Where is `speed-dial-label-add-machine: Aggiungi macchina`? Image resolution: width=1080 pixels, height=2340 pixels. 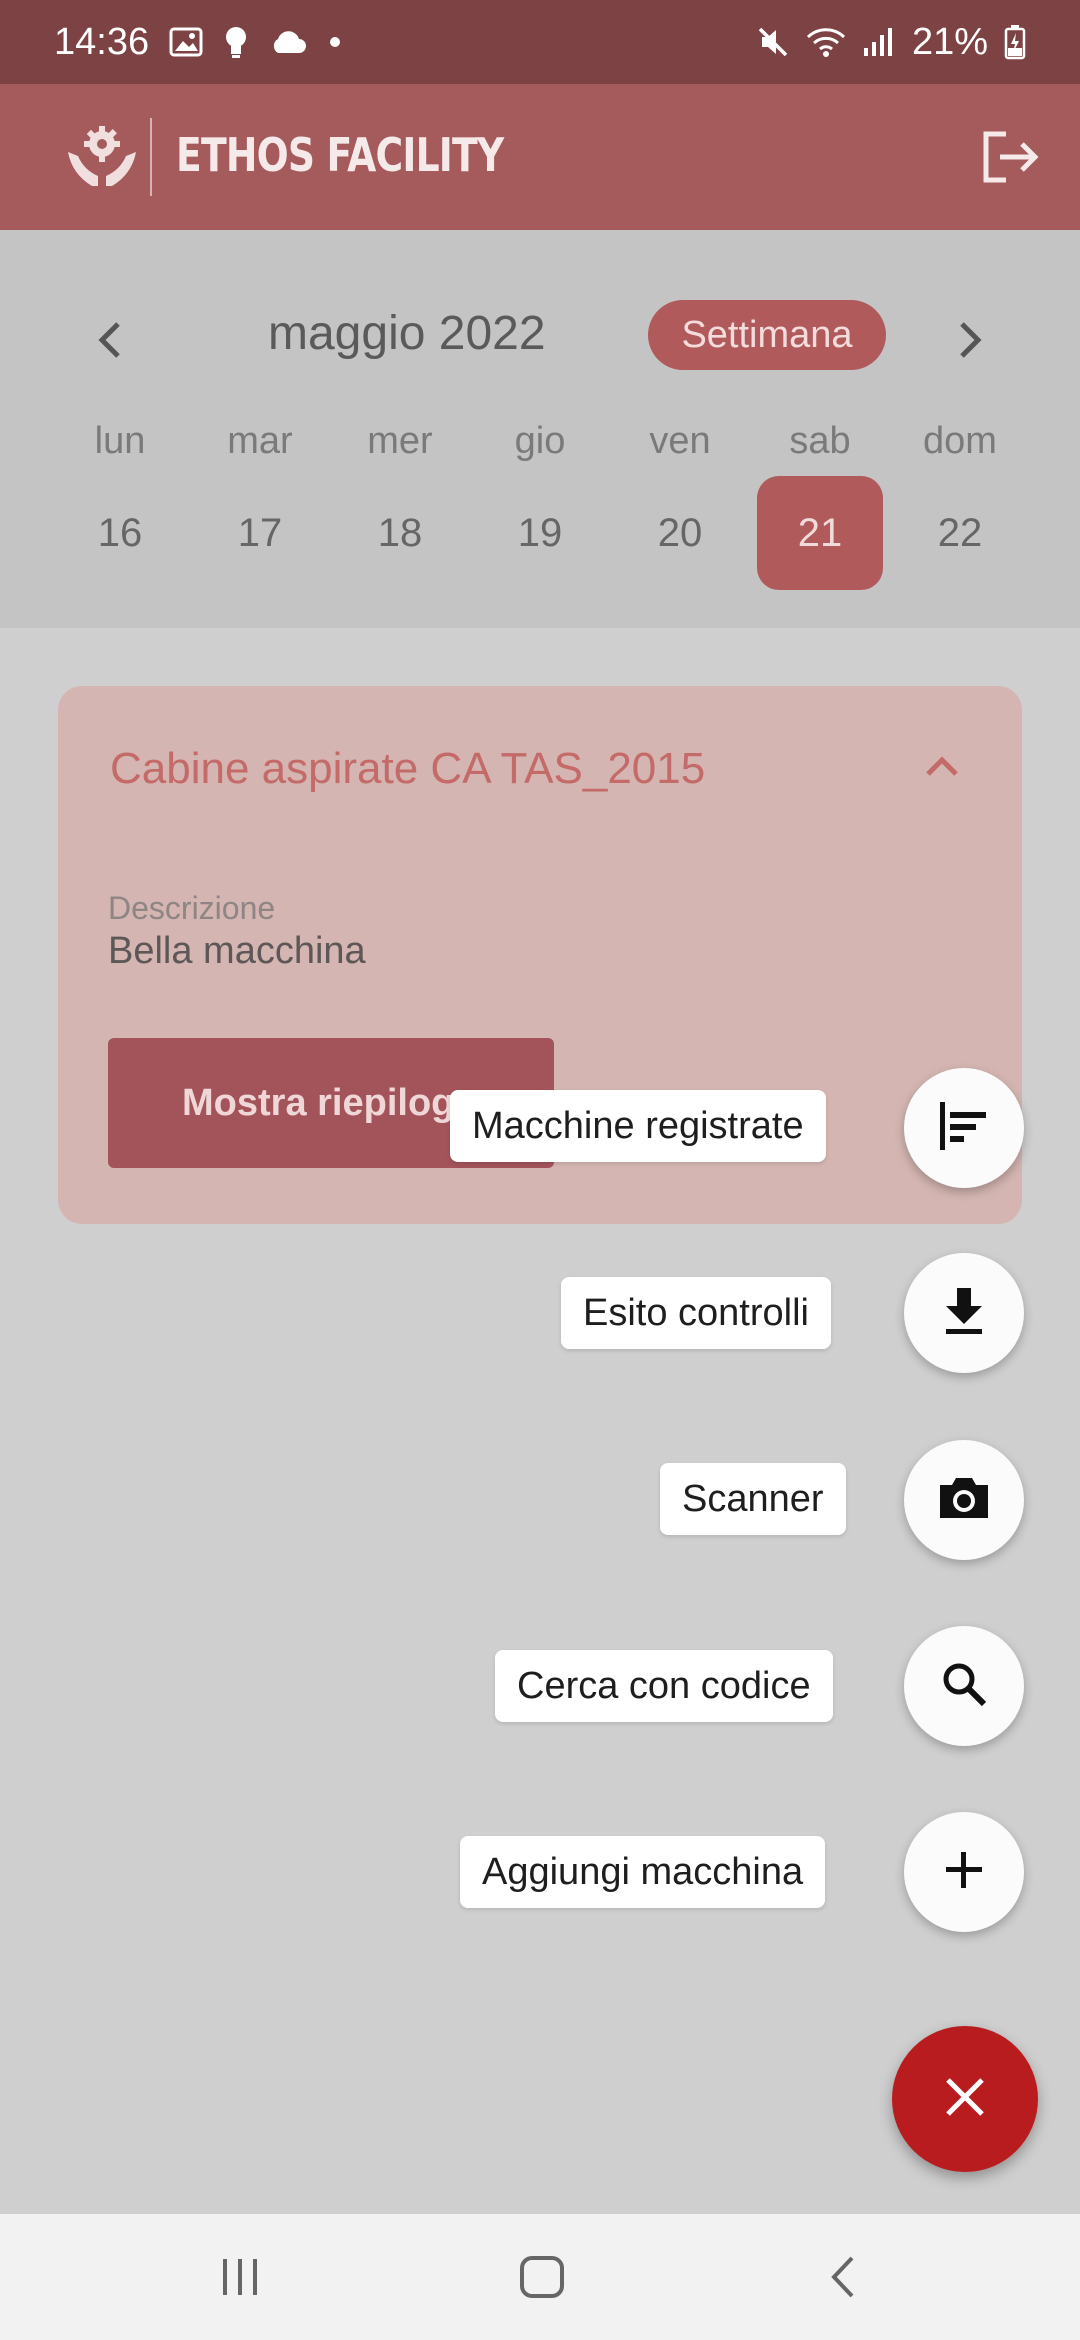
speed-dial-label-add-machine: Aggiungi macchina is located at coordinates (643, 1872).